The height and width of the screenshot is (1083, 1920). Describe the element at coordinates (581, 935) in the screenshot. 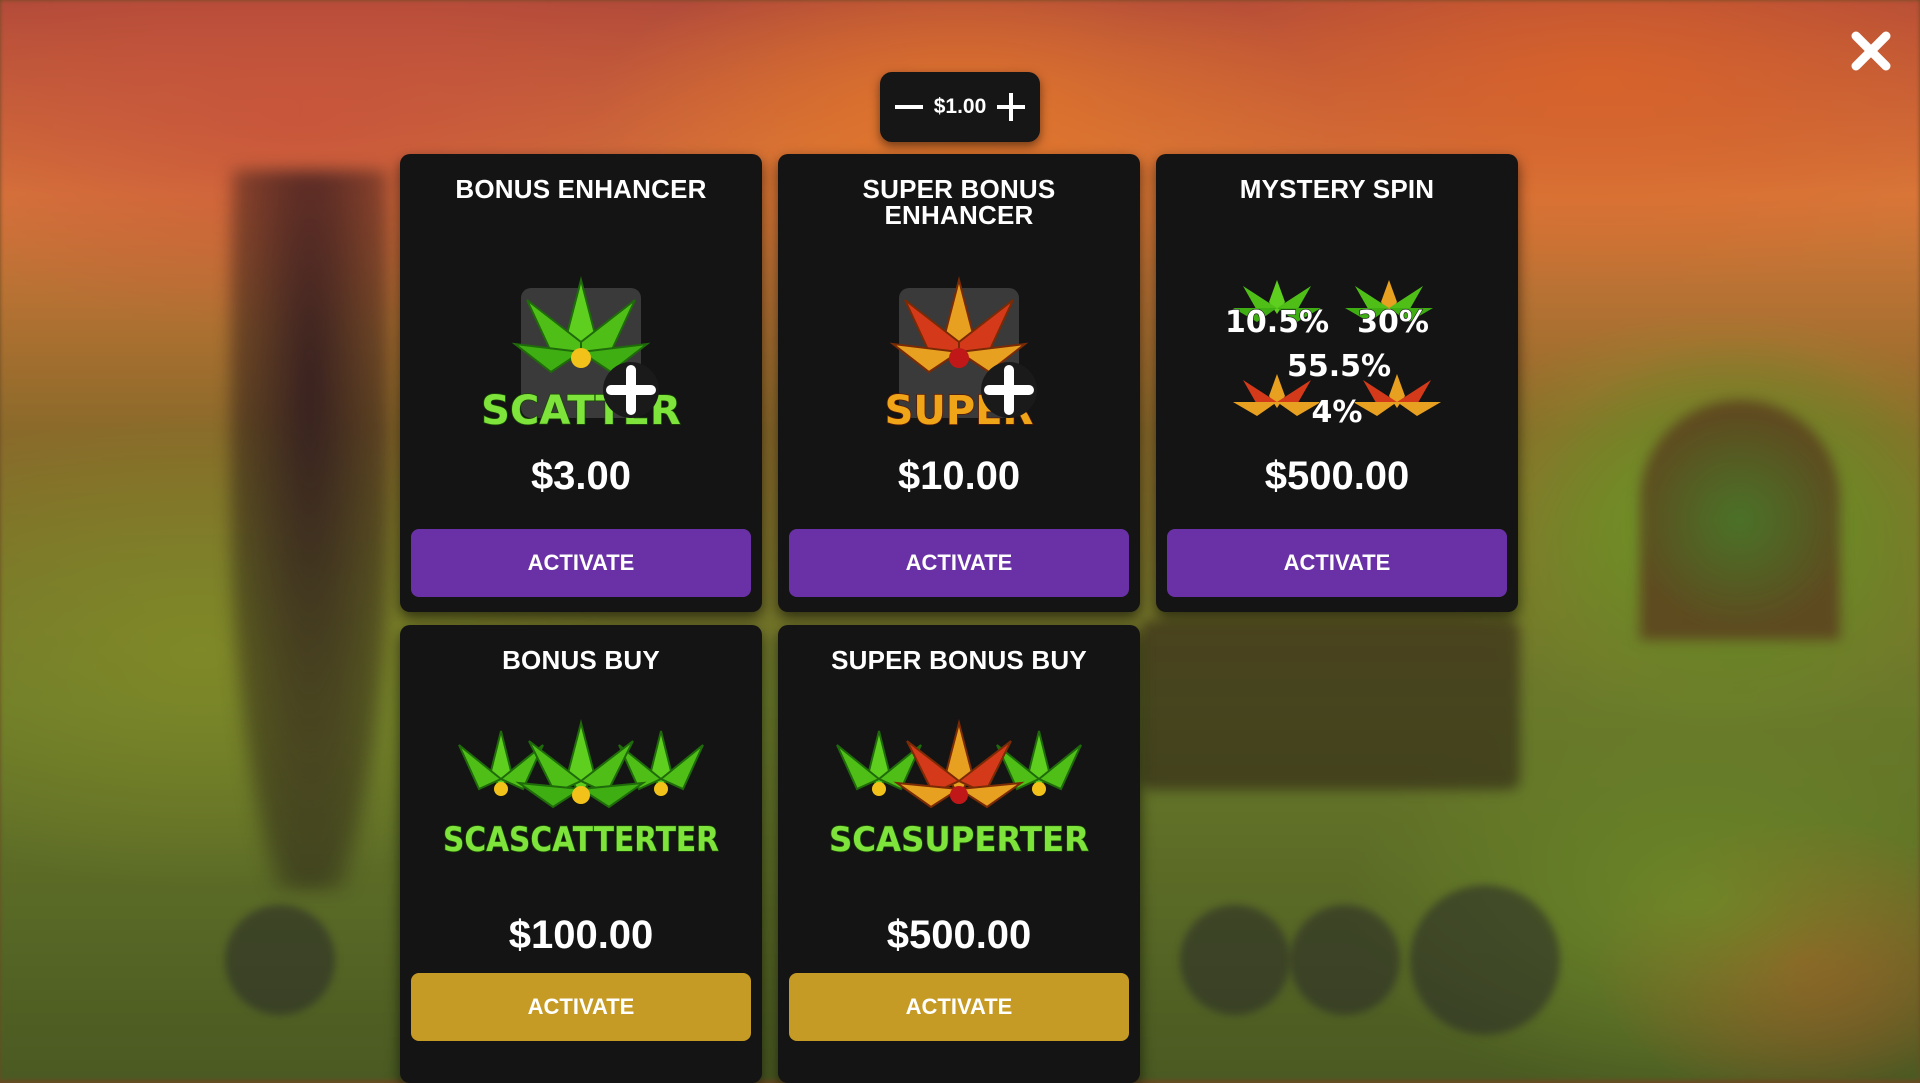

I see `card-price: $100.00` at that location.